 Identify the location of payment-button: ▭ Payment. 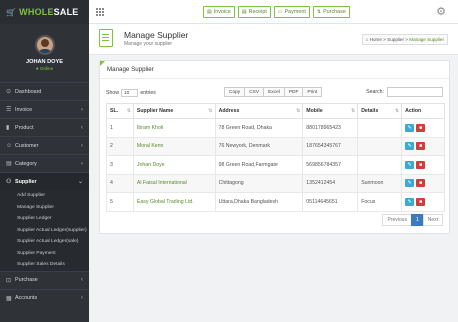
(291, 12).